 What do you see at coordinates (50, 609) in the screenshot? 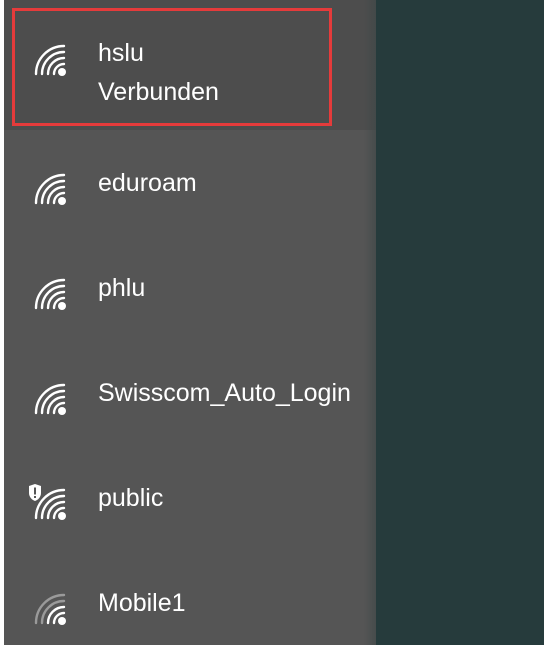
I see `wifi-weak-signal-icon` at bounding box center [50, 609].